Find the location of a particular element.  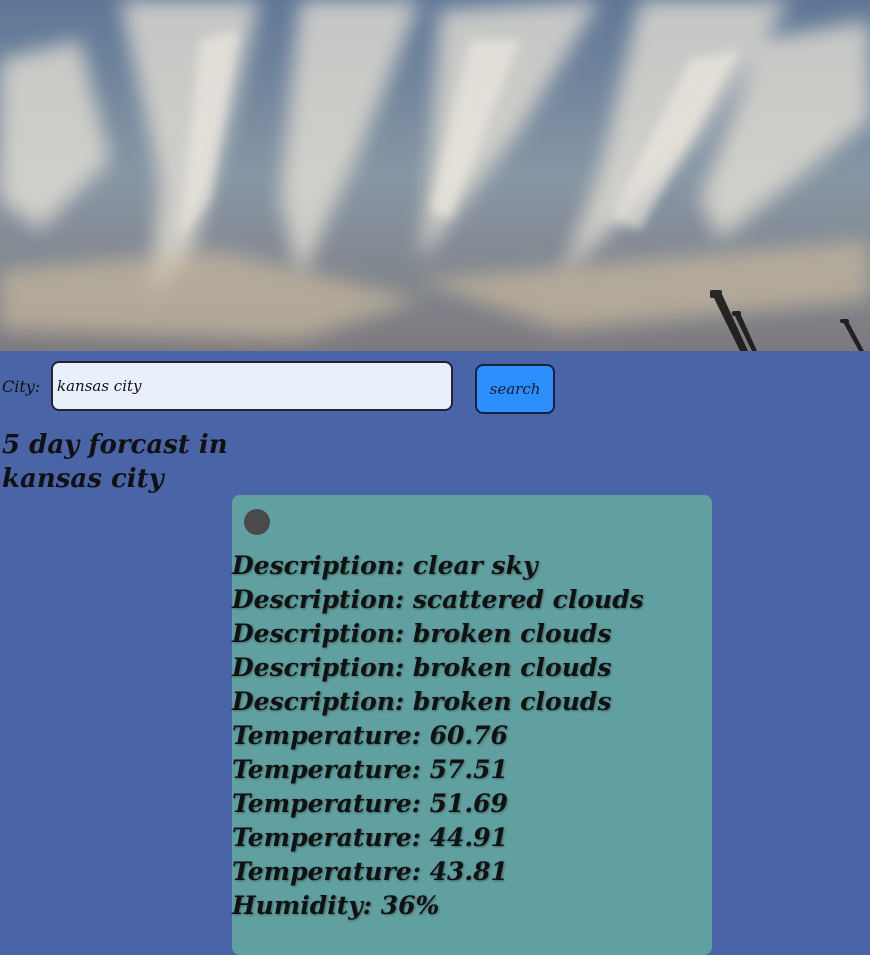

search-button: search is located at coordinates (515, 389).